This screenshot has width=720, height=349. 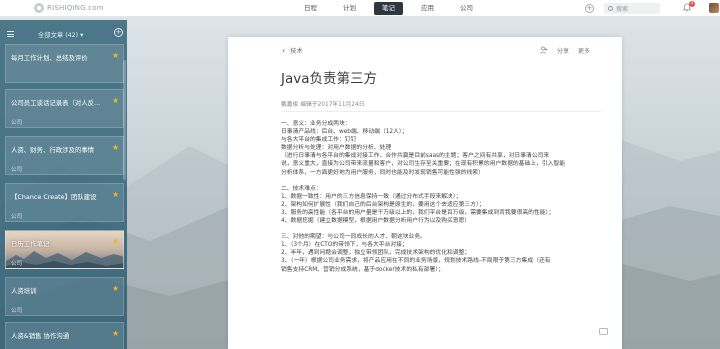 What do you see at coordinates (316, 124) in the screenshot?
I see `body-line: 一、意义：业务分成两块：` at bounding box center [316, 124].